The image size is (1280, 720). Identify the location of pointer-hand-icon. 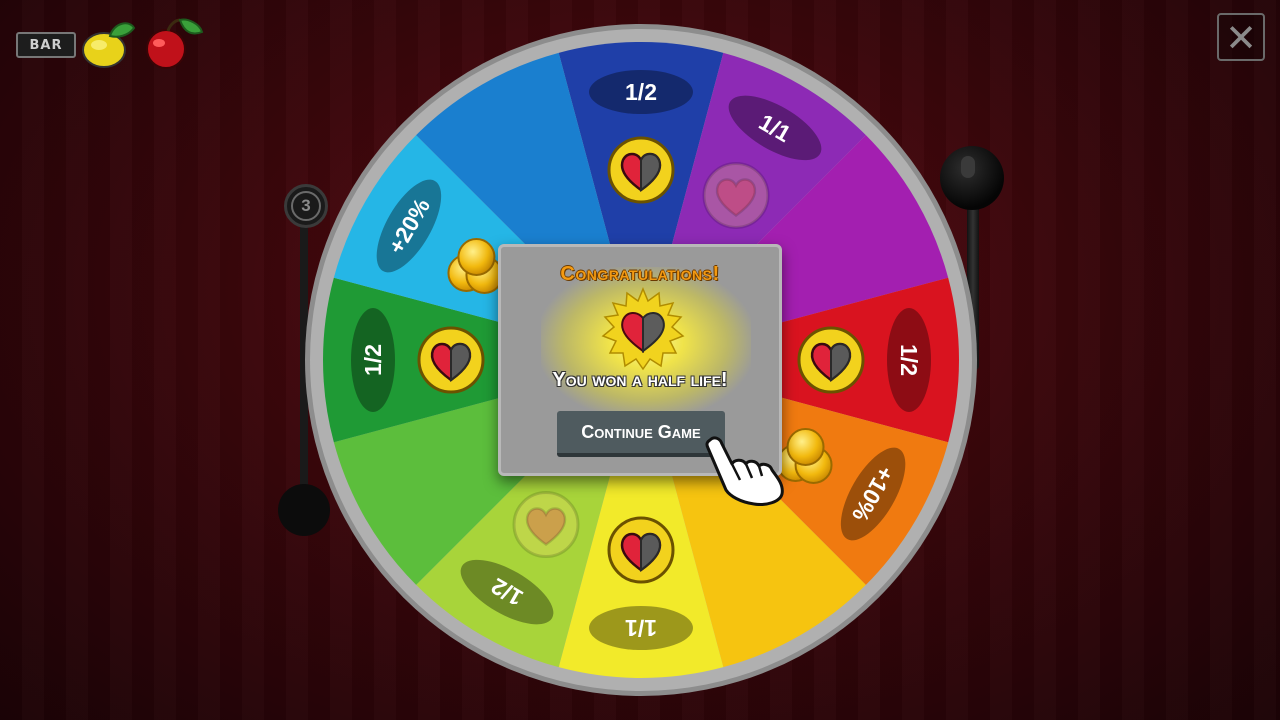
(744, 471).